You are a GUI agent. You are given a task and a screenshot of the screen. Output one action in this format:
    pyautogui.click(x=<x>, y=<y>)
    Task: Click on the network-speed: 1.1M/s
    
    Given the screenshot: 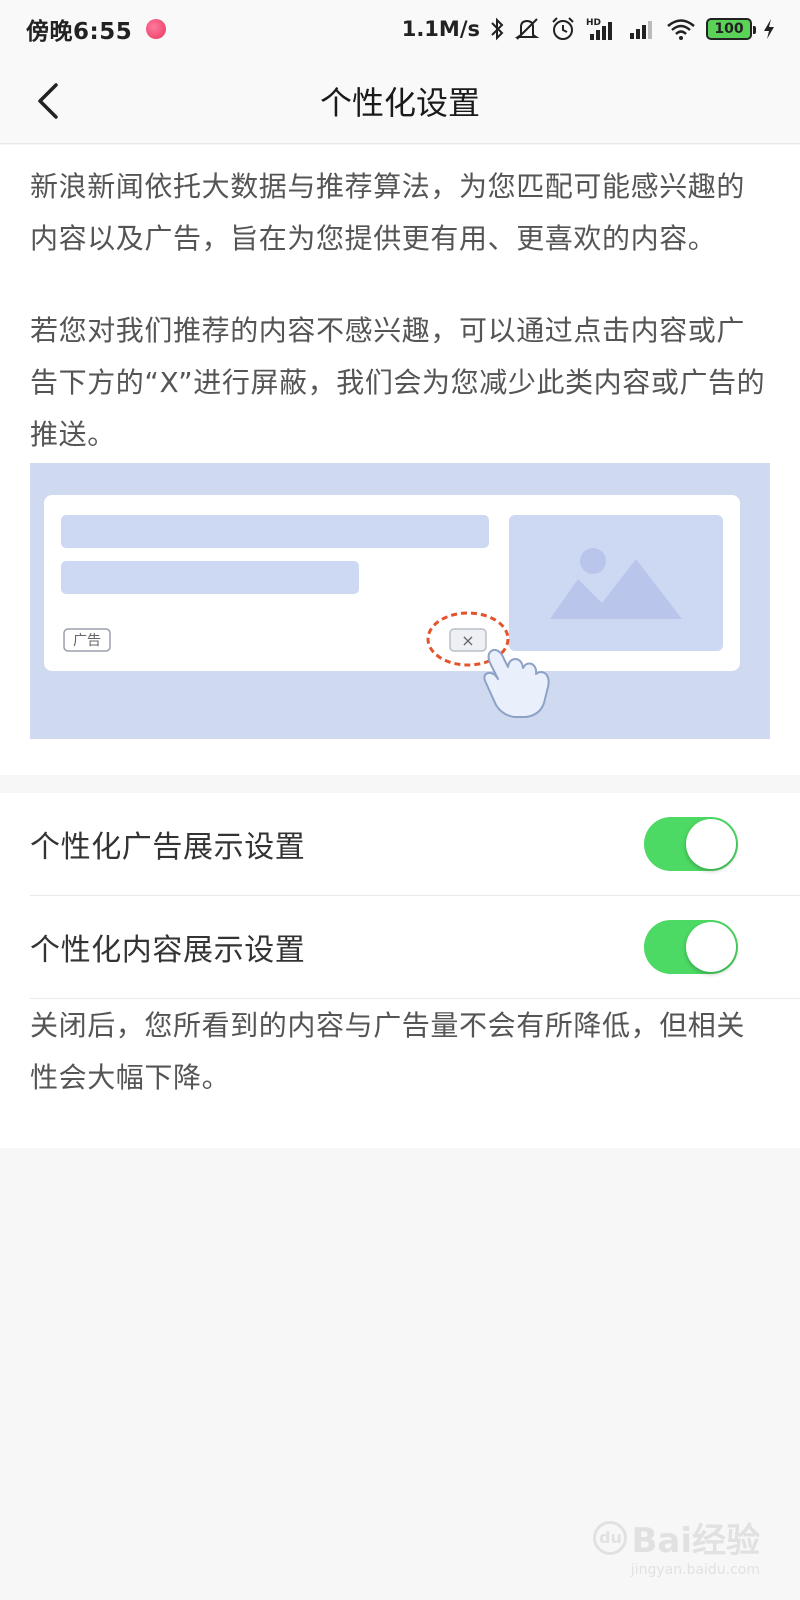 What is the action you would take?
    pyautogui.click(x=440, y=29)
    